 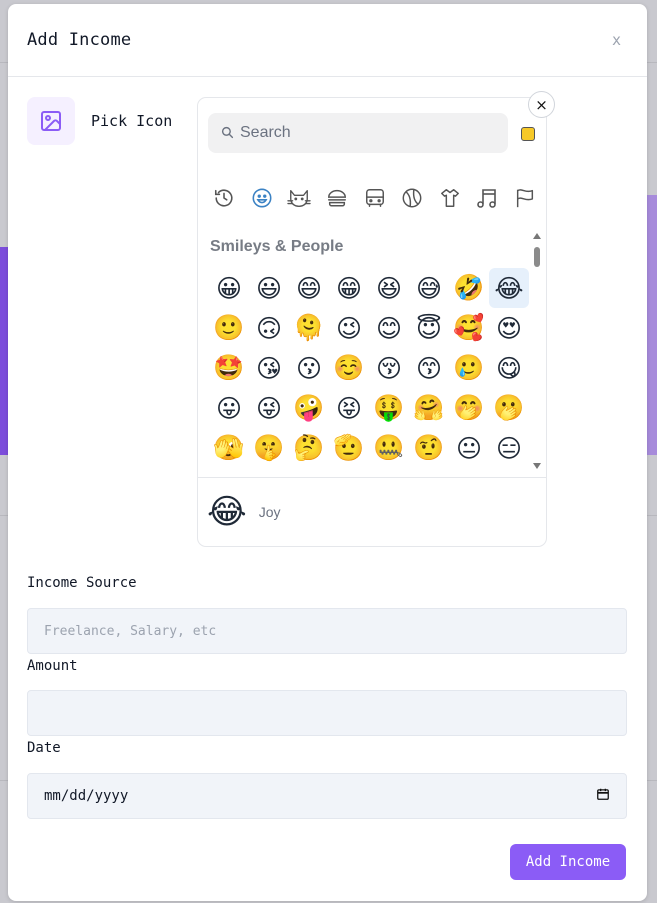 I want to click on music-icon, so click(x=487, y=198).